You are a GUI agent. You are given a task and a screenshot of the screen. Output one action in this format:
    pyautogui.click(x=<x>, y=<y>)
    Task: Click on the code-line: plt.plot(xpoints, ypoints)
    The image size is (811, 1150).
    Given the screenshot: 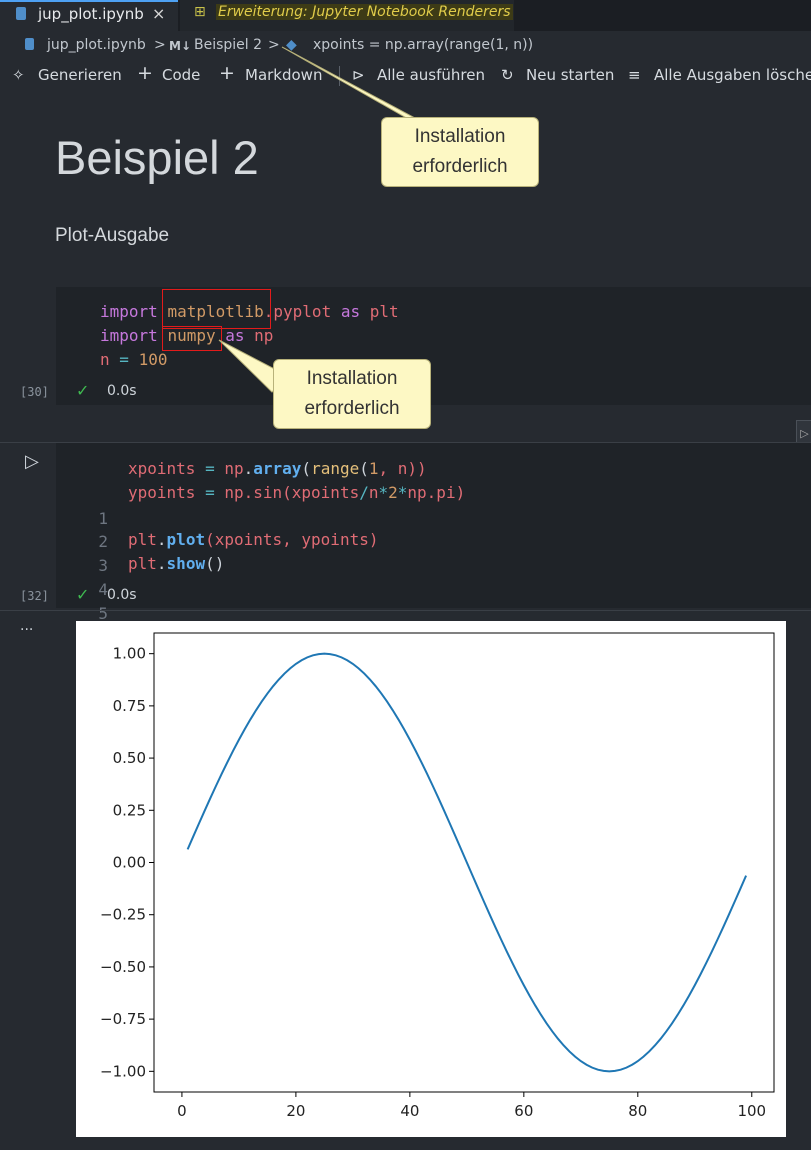 What is the action you would take?
    pyautogui.click(x=253, y=539)
    